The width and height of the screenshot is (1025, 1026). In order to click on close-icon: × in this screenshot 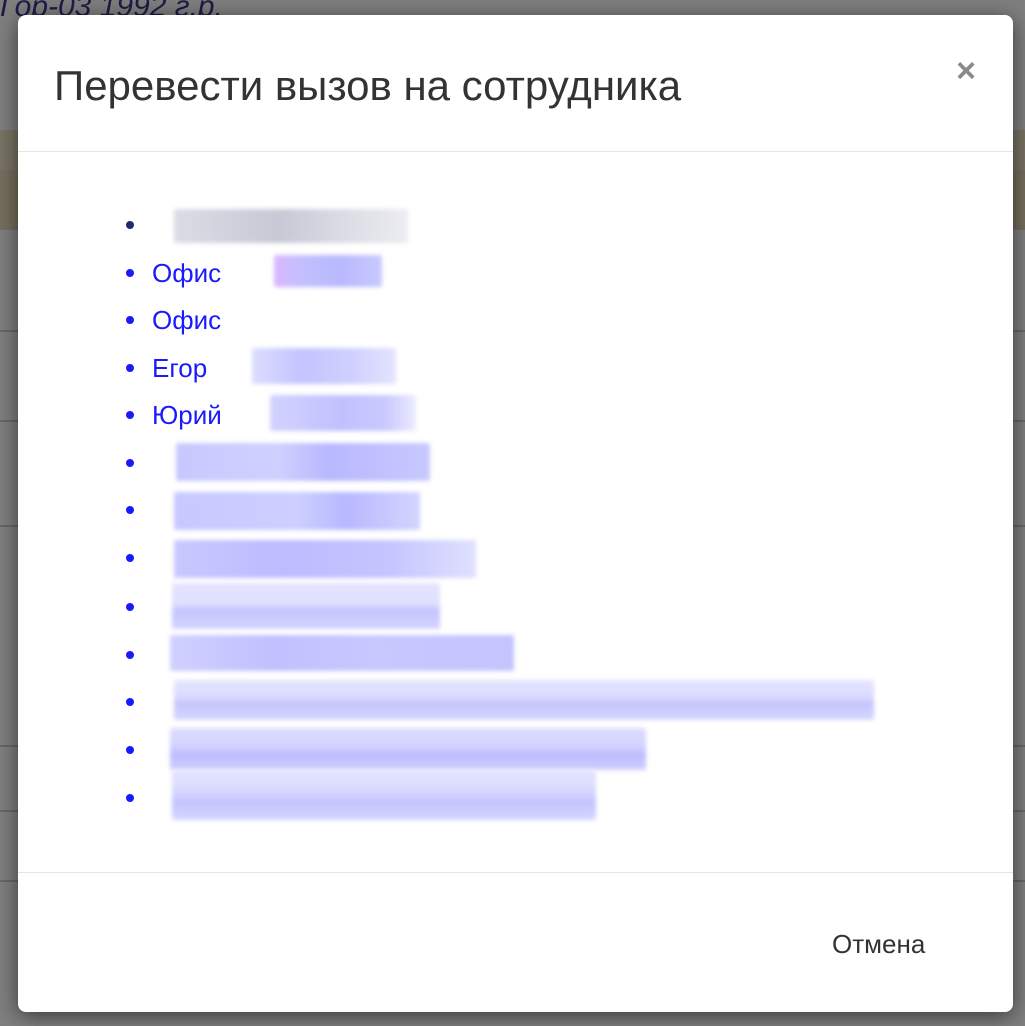, I will do `click(966, 71)`.